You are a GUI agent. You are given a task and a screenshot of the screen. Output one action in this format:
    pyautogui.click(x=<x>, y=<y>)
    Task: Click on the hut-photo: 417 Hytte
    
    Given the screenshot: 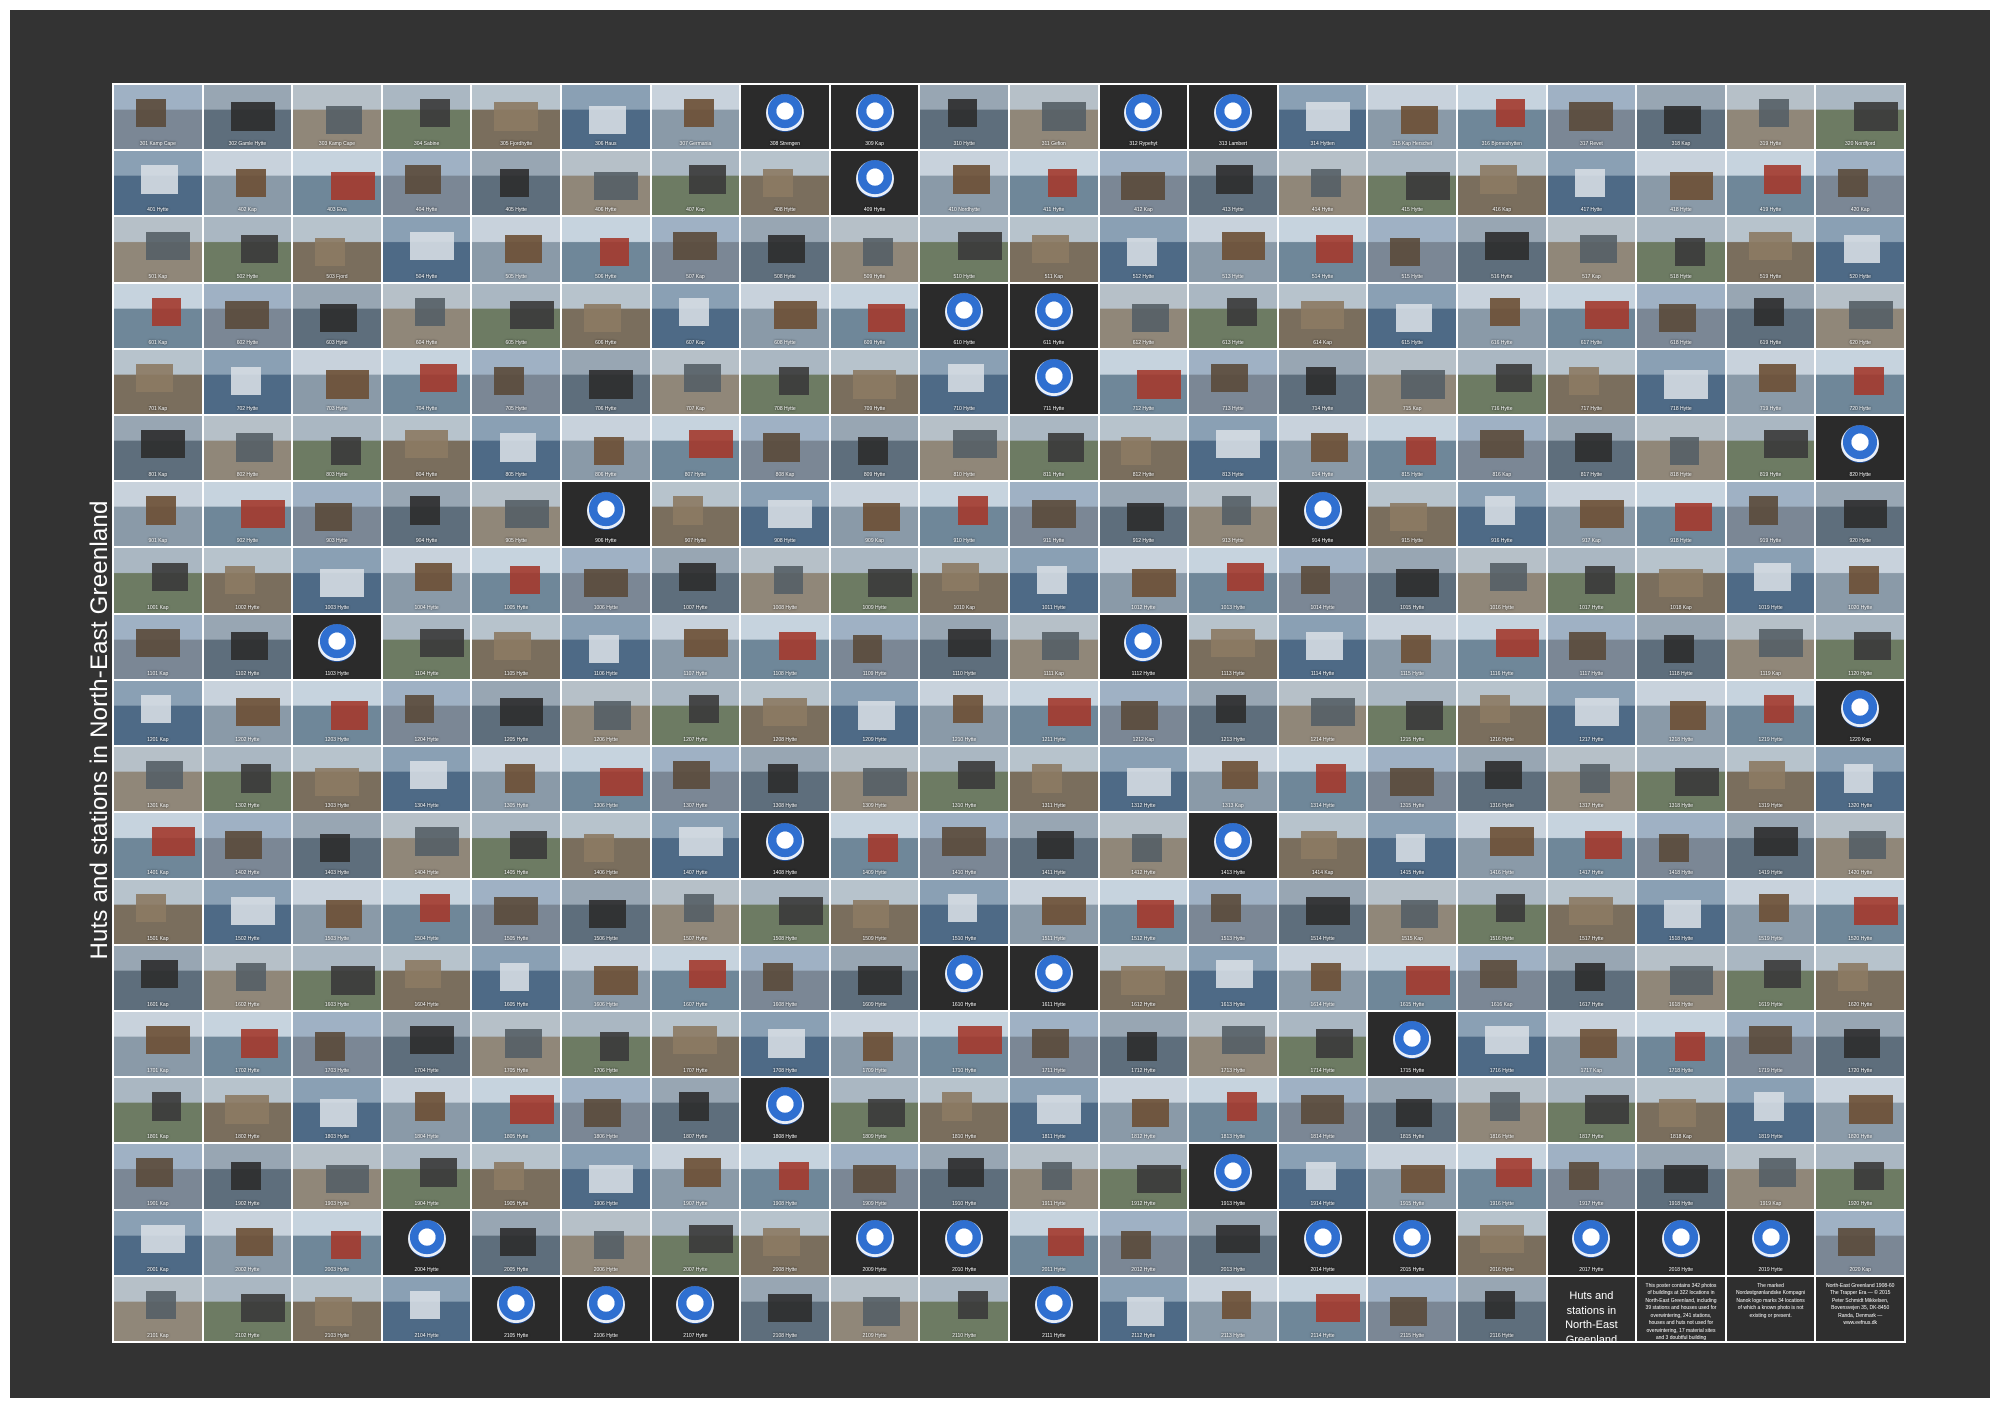 What is the action you would take?
    pyautogui.click(x=1591, y=183)
    